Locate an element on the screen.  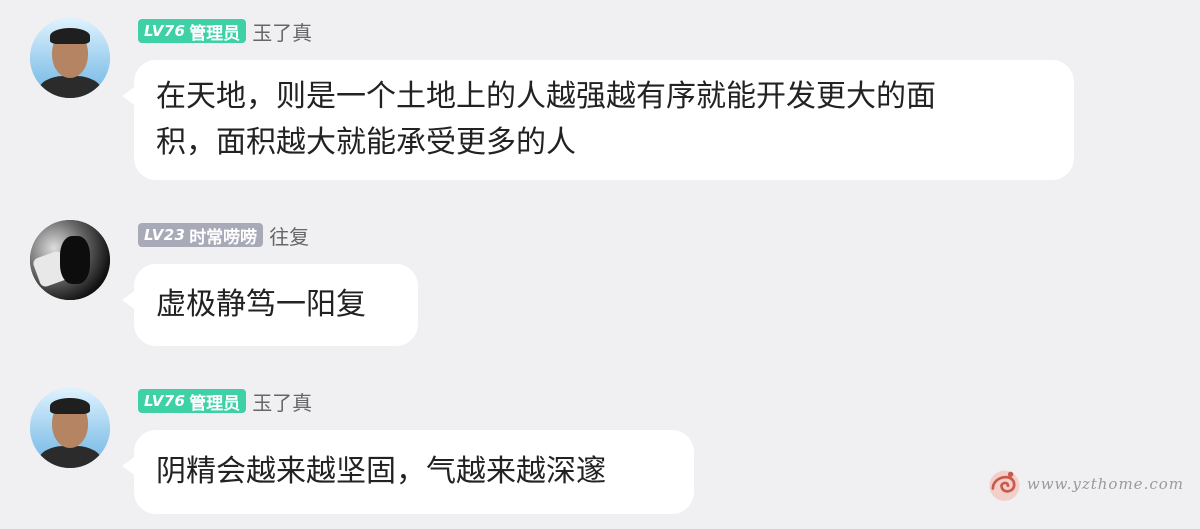
username: 往复 is located at coordinates (289, 235).